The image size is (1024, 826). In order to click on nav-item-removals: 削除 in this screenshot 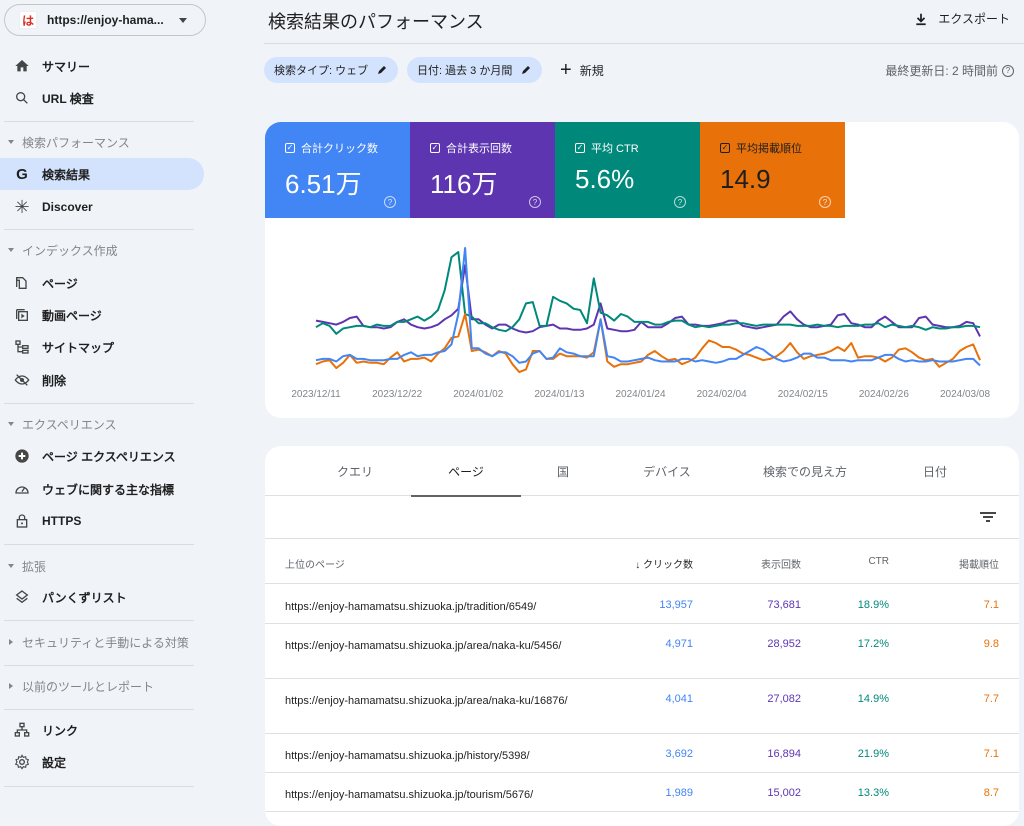, I will do `click(102, 380)`.